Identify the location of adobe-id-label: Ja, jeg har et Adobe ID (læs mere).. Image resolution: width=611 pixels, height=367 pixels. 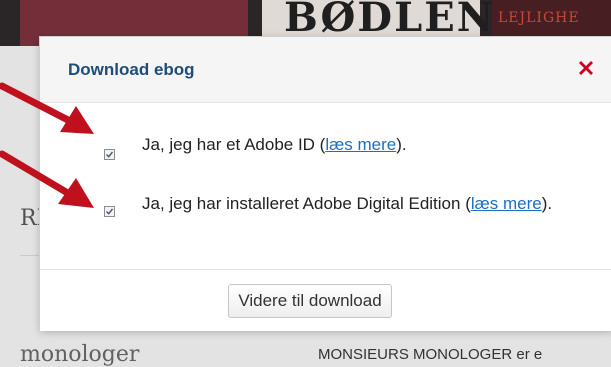
(352, 144).